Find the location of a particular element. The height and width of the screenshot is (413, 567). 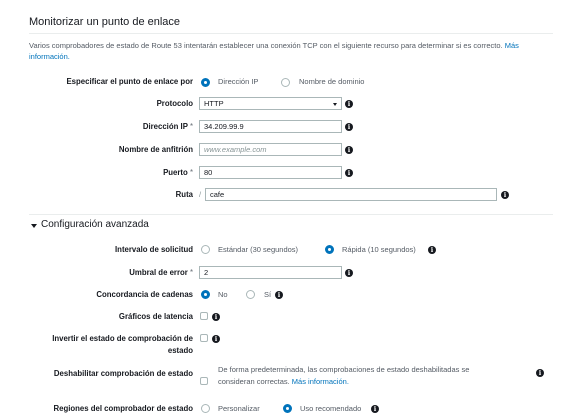

interval-fast-label: Rápida (10 segundos) is located at coordinates (379, 249).